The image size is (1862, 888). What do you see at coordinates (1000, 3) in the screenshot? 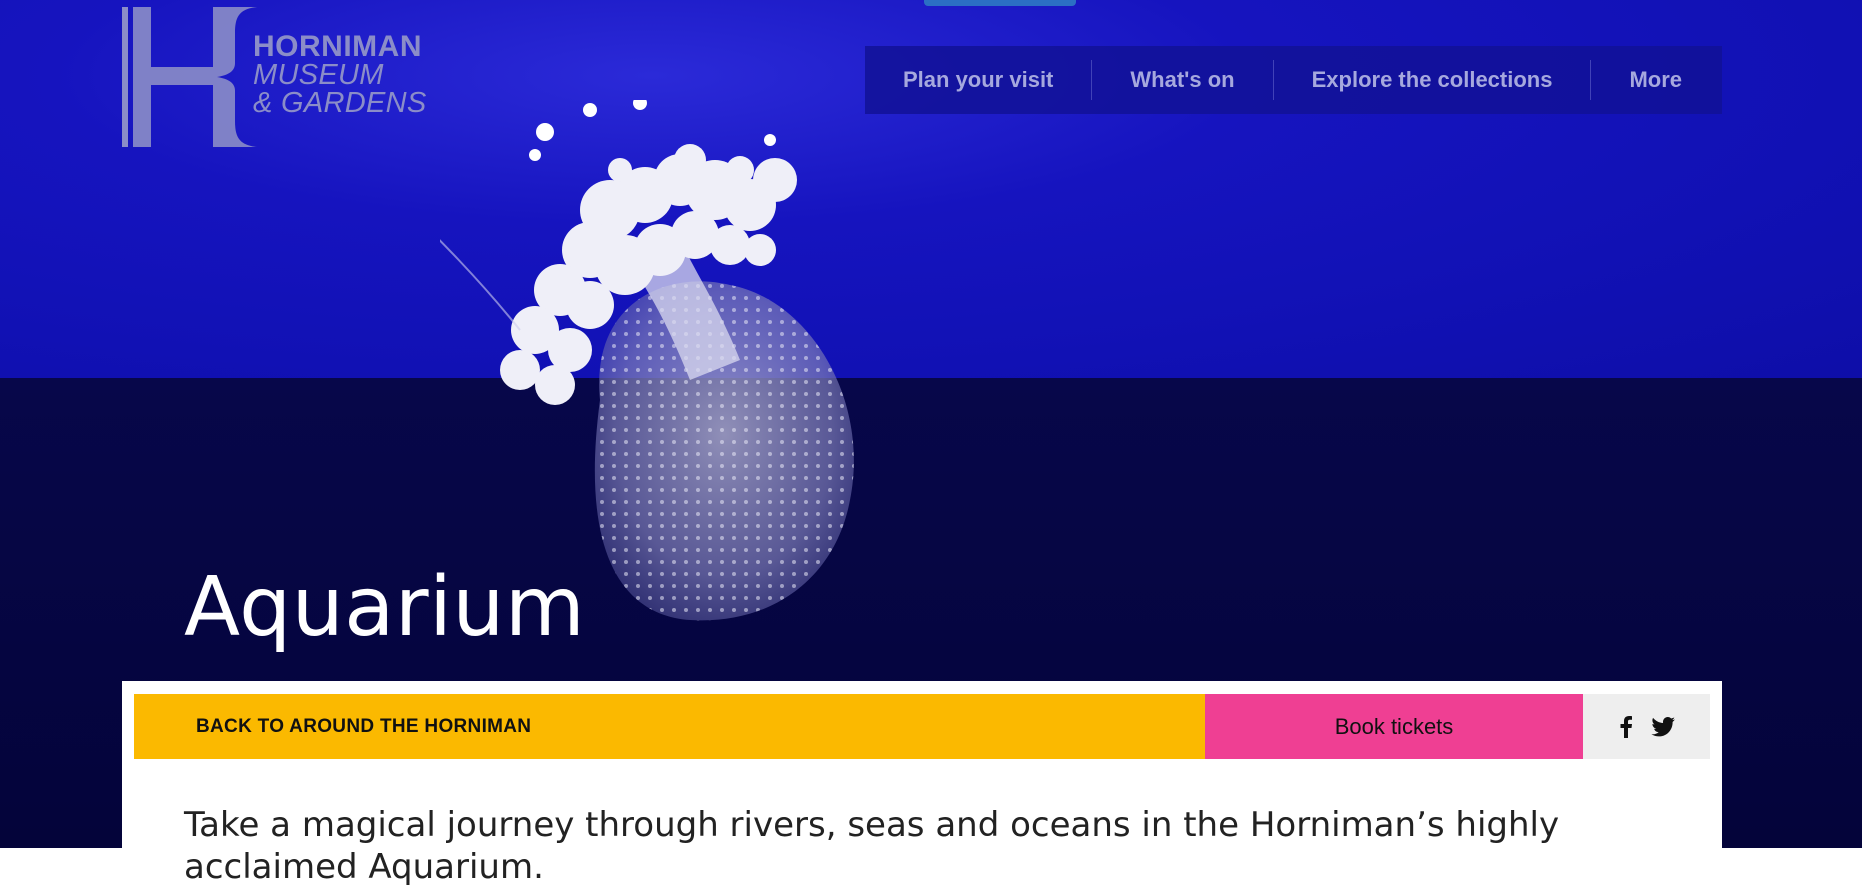
I see `top-accent-tab` at bounding box center [1000, 3].